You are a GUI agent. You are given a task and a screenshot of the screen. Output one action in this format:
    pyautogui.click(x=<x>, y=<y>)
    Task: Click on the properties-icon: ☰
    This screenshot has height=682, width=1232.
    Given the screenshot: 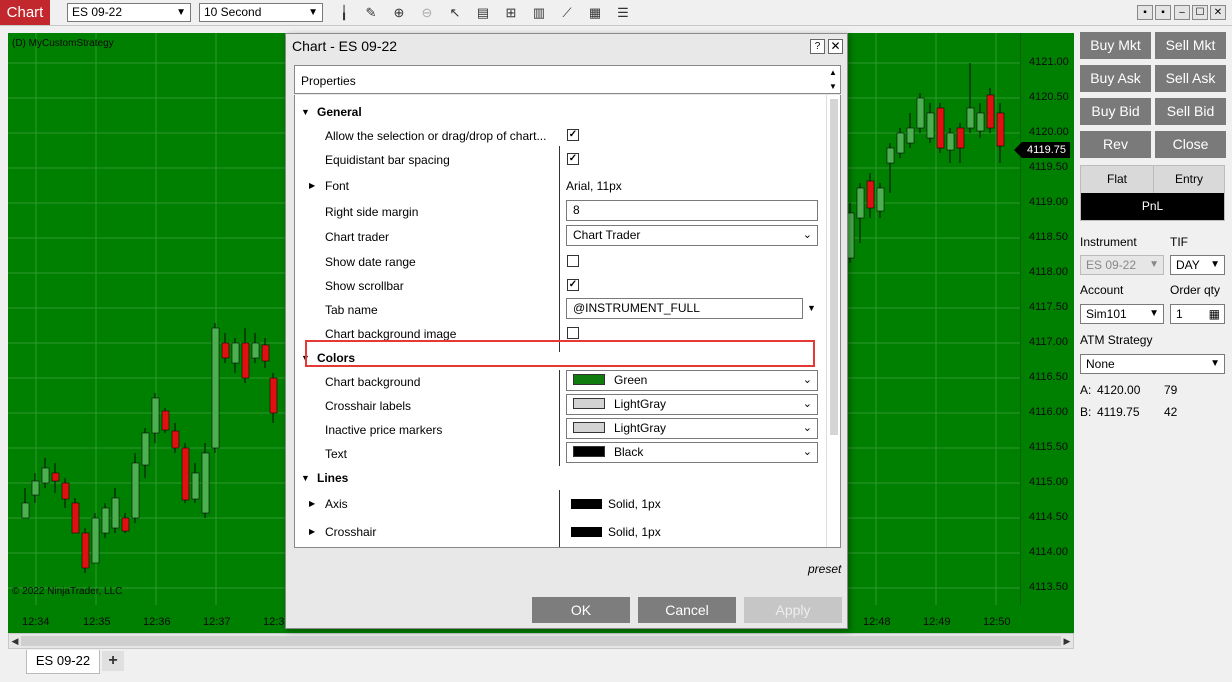 What is the action you would take?
    pyautogui.click(x=623, y=13)
    